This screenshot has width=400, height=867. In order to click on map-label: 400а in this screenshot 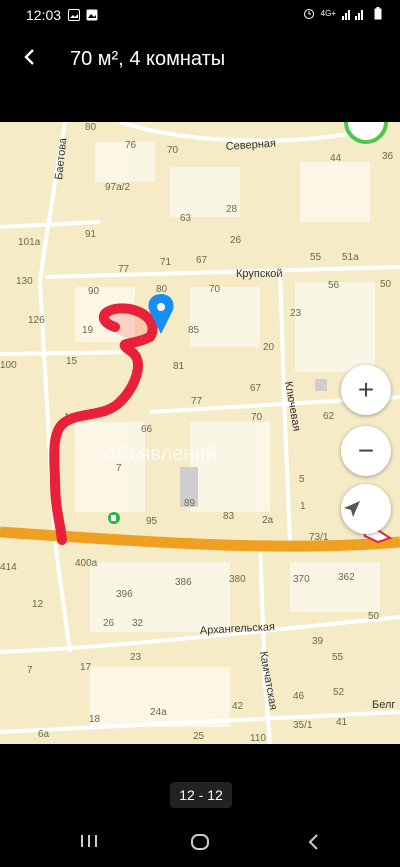, I will do `click(86, 563)`.